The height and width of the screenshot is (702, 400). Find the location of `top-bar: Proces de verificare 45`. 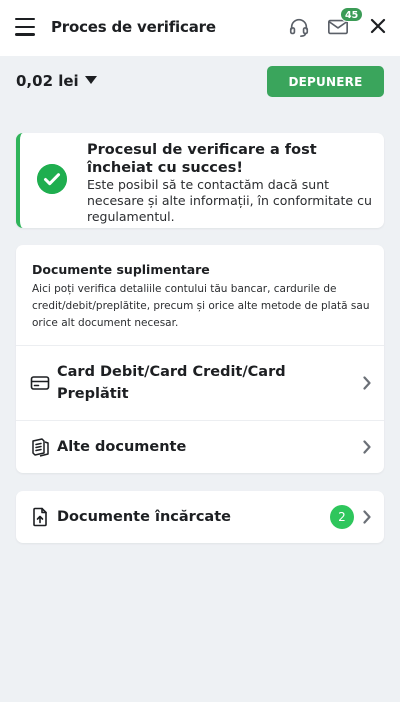

top-bar: Proces de verificare 45 is located at coordinates (200, 28).